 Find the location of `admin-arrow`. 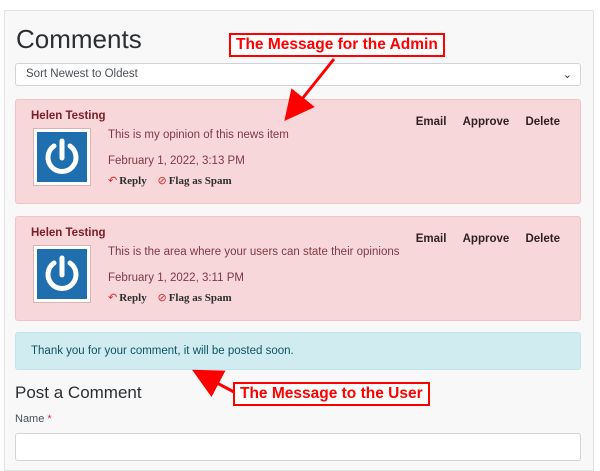

admin-arrow is located at coordinates (310, 90).